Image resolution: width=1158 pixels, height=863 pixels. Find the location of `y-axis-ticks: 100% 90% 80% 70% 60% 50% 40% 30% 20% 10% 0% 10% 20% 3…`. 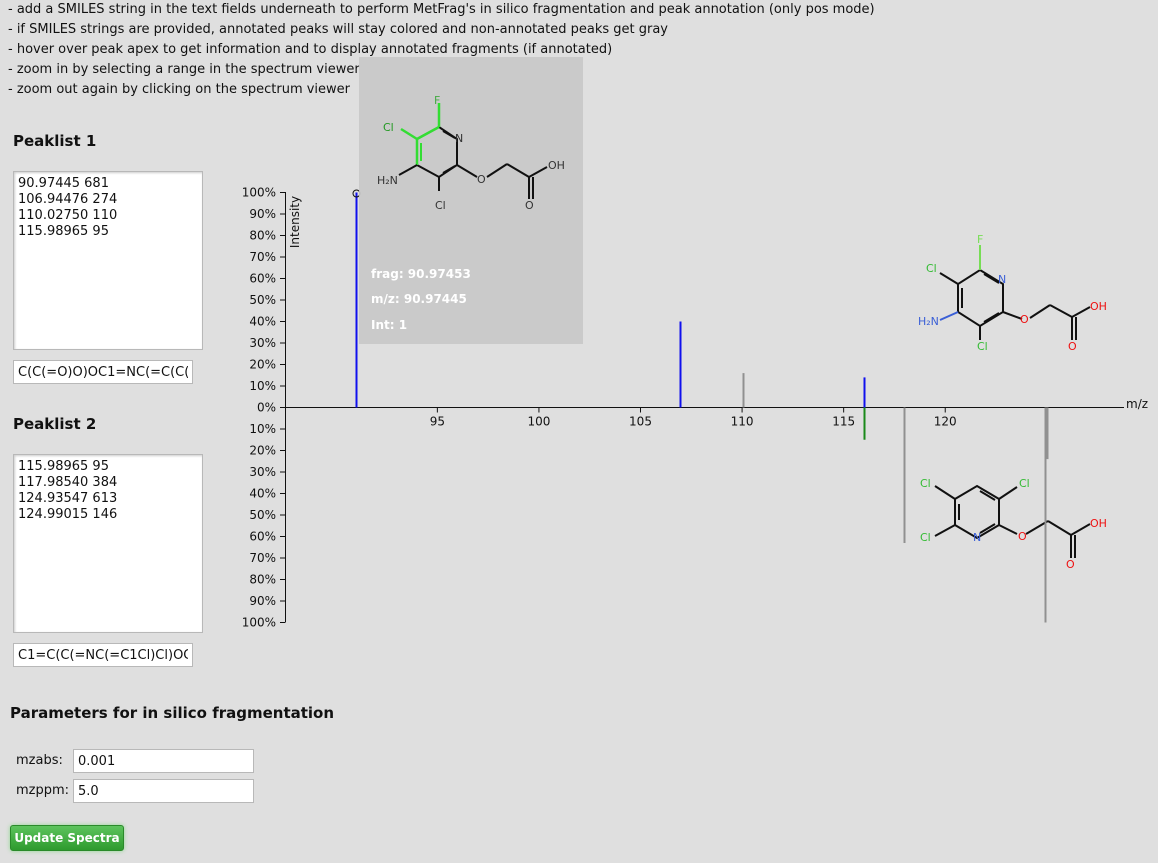

y-axis-ticks: 100% 90% 80% 70% 60% 50% 40% 30% 20% 10% 0% 10% 20% 3… is located at coordinates (264, 408).